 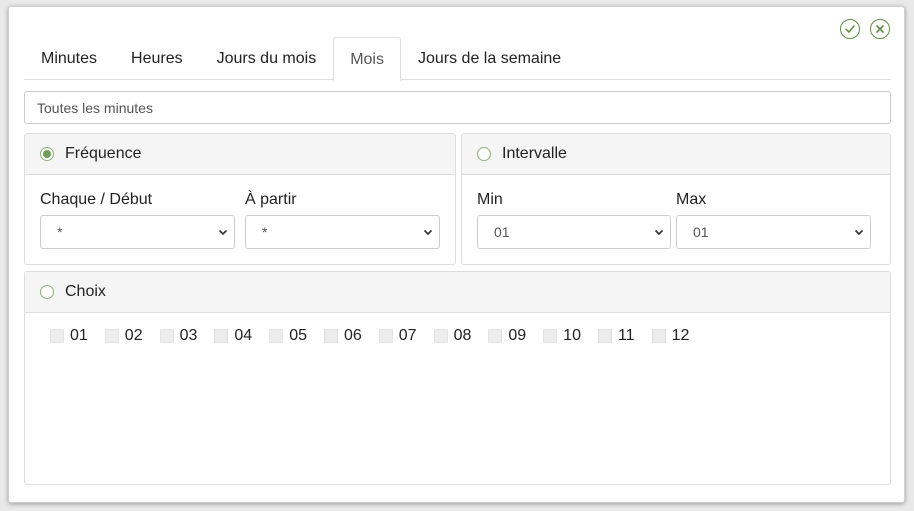 I want to click on month-option-02: 02, so click(x=123, y=336).